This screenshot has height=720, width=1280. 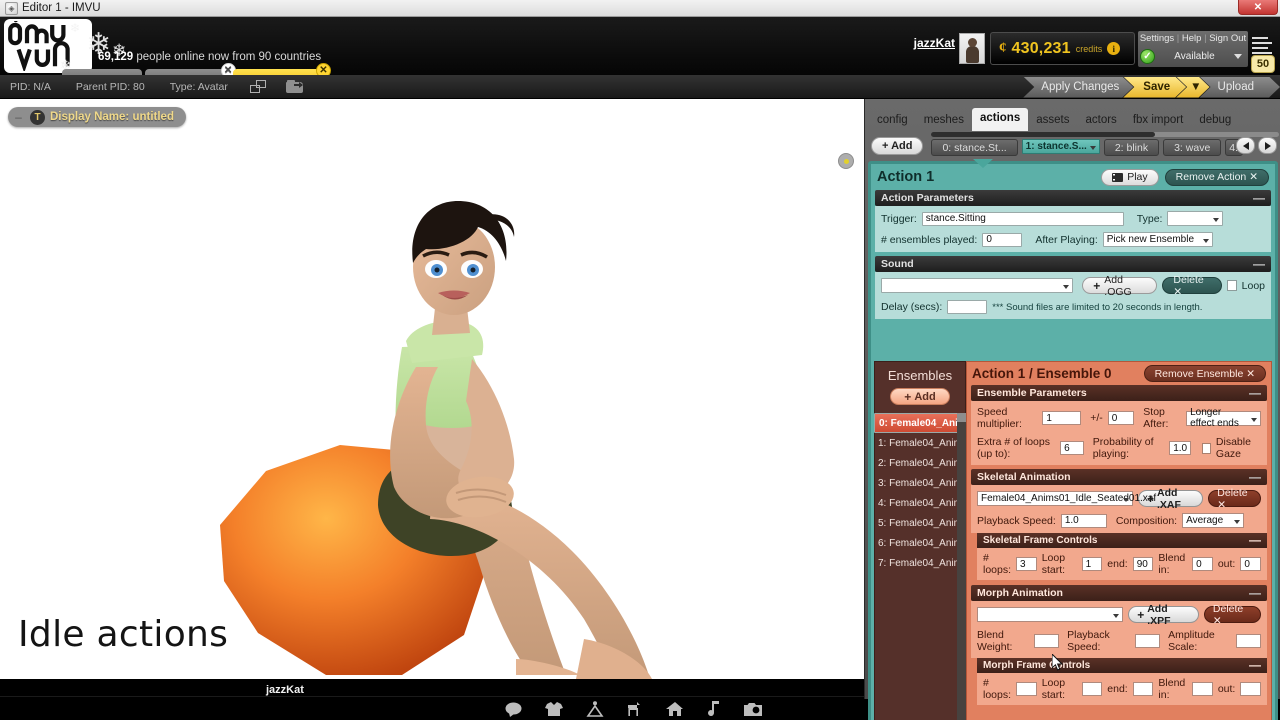 What do you see at coordinates (1195, 218) in the screenshot?
I see `type-select` at bounding box center [1195, 218].